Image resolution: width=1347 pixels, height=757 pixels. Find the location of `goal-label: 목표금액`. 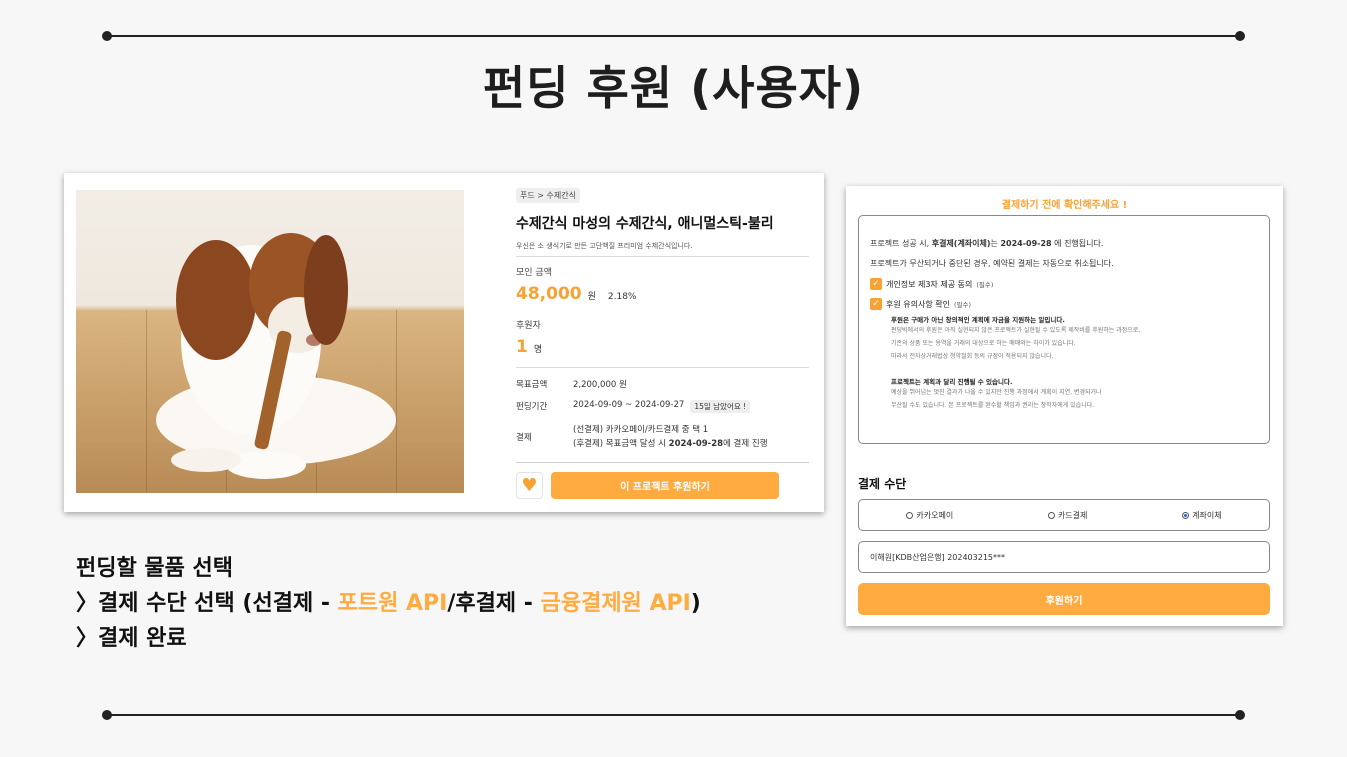

goal-label: 목표금액 is located at coordinates (532, 385).